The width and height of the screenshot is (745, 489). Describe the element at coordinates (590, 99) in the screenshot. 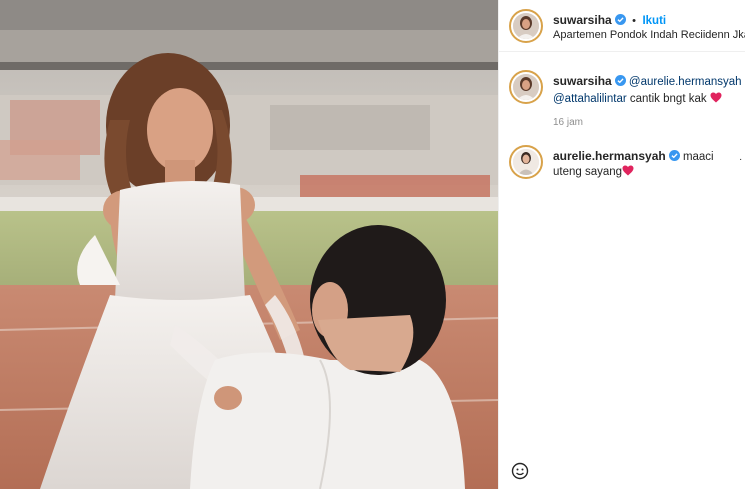

I see `mention-link: @attahalilintar` at that location.